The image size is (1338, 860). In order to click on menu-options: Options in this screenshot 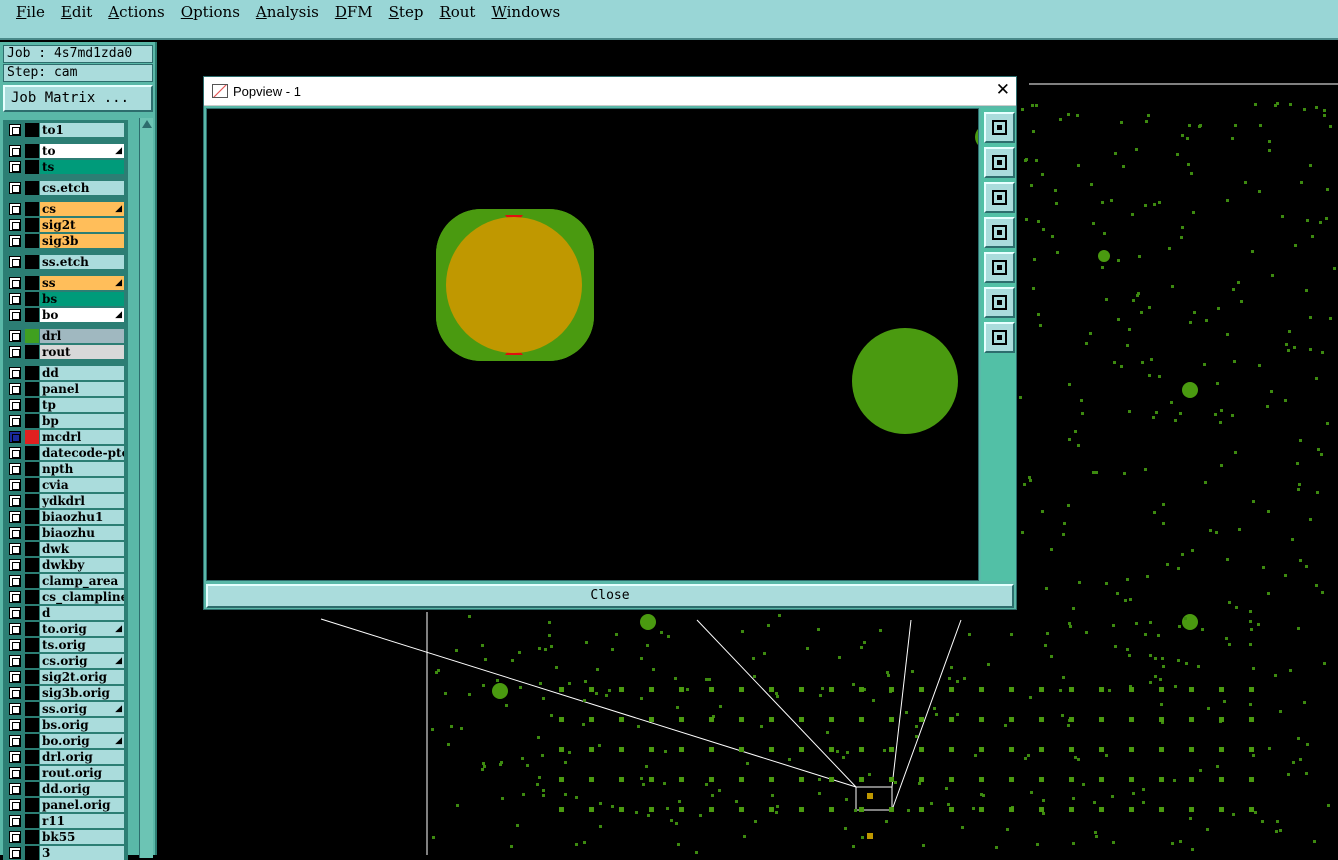, I will do `click(210, 12)`.